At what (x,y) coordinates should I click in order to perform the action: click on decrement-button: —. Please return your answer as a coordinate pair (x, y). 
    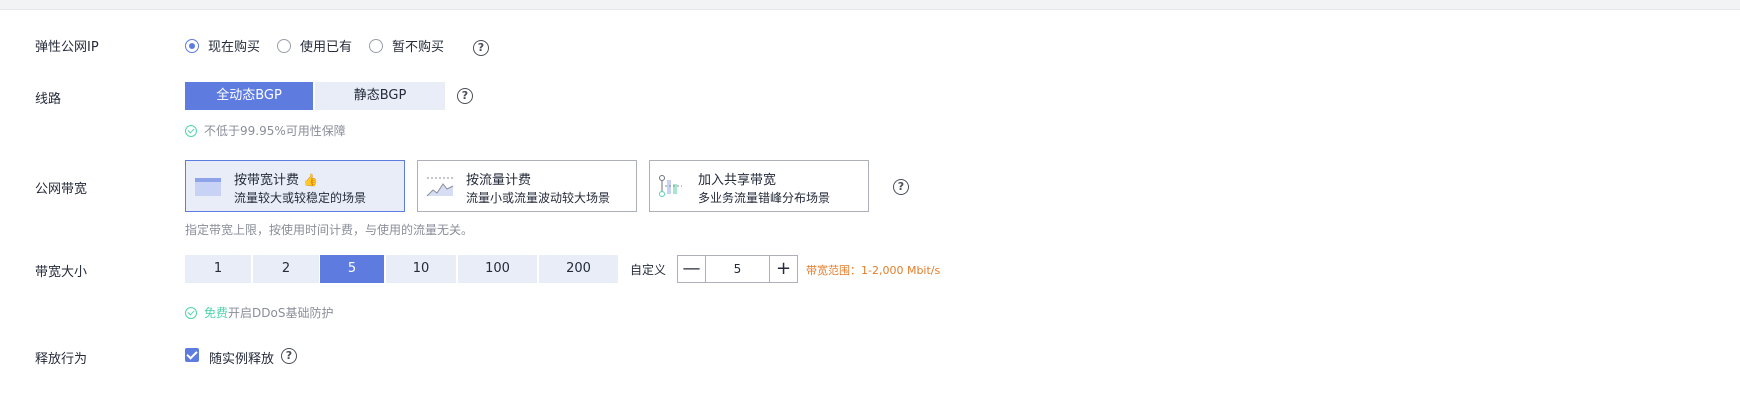
    Looking at the image, I should click on (692, 269).